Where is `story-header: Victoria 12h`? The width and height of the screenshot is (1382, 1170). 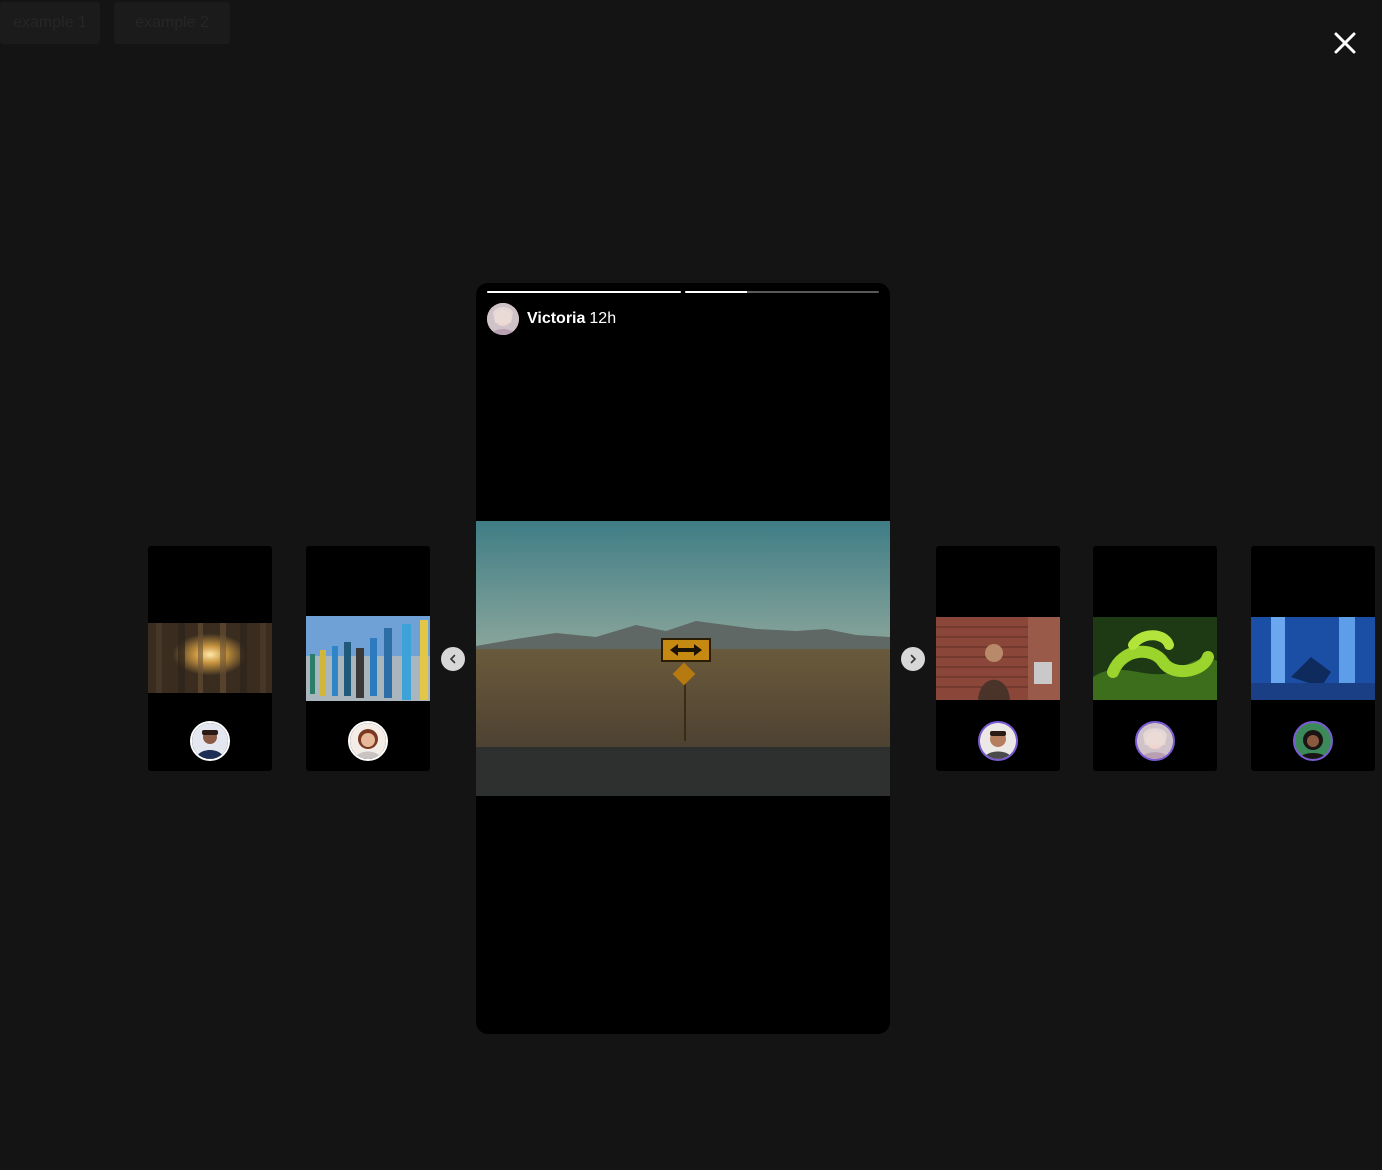 story-header: Victoria 12h is located at coordinates (551, 319).